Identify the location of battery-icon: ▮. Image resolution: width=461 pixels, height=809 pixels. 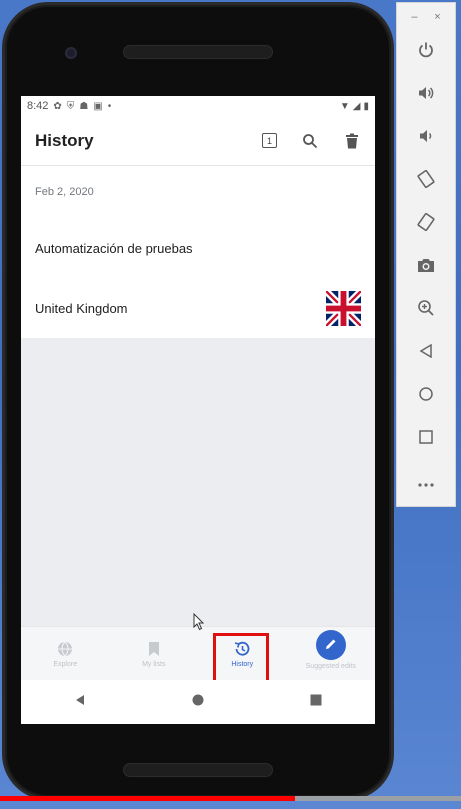
(366, 106).